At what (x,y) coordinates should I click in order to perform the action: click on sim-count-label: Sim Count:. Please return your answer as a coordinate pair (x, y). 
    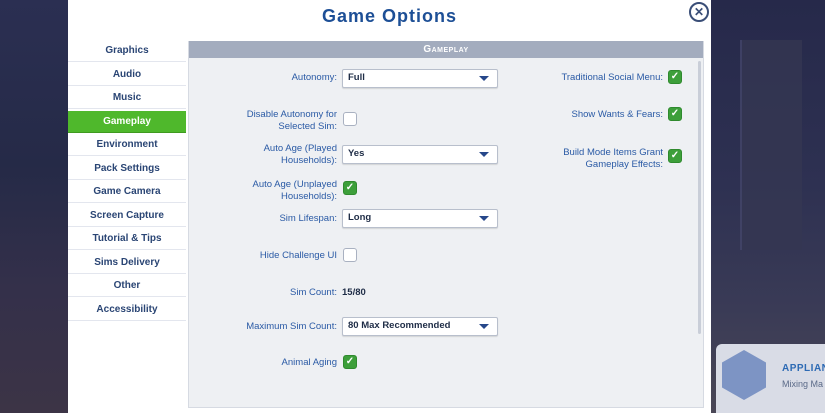
    Looking at the image, I should click on (313, 292).